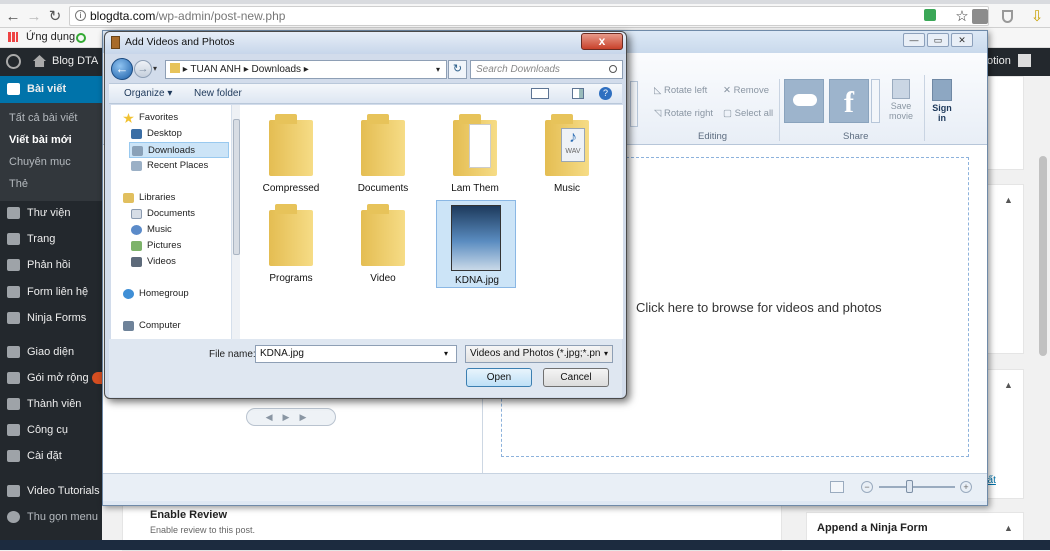  I want to click on menu-item-contact-form: Form liên hệ, so click(51, 292).